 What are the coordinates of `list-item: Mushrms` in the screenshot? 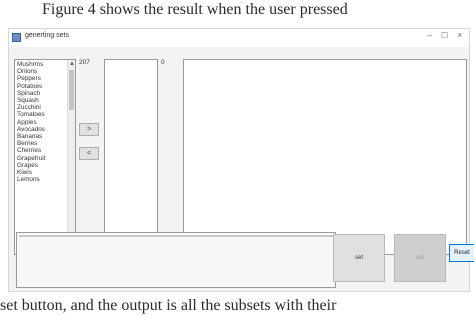 It's located at (42, 64).